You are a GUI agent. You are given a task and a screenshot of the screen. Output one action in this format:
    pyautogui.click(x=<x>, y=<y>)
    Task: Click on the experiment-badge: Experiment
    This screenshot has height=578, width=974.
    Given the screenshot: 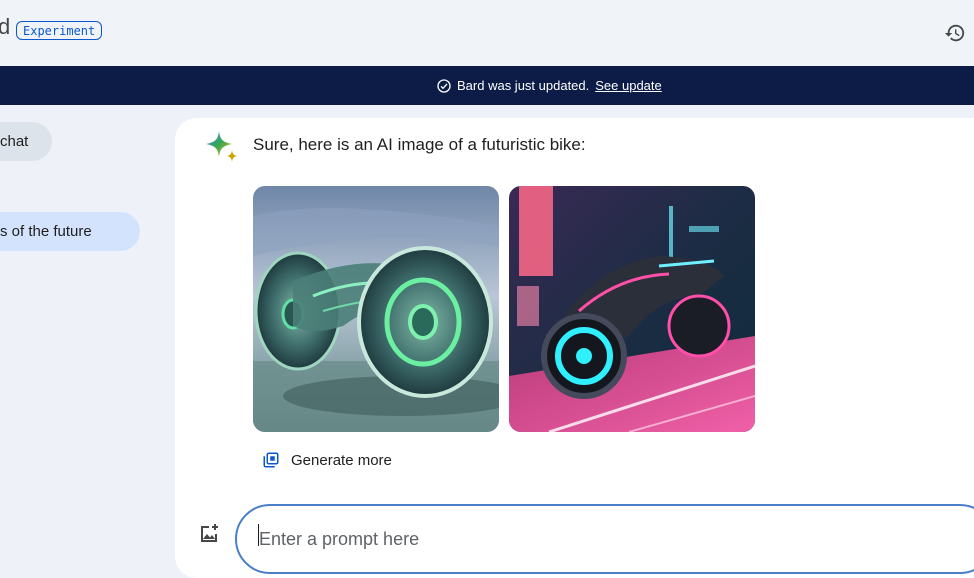 What is the action you would take?
    pyautogui.click(x=59, y=30)
    